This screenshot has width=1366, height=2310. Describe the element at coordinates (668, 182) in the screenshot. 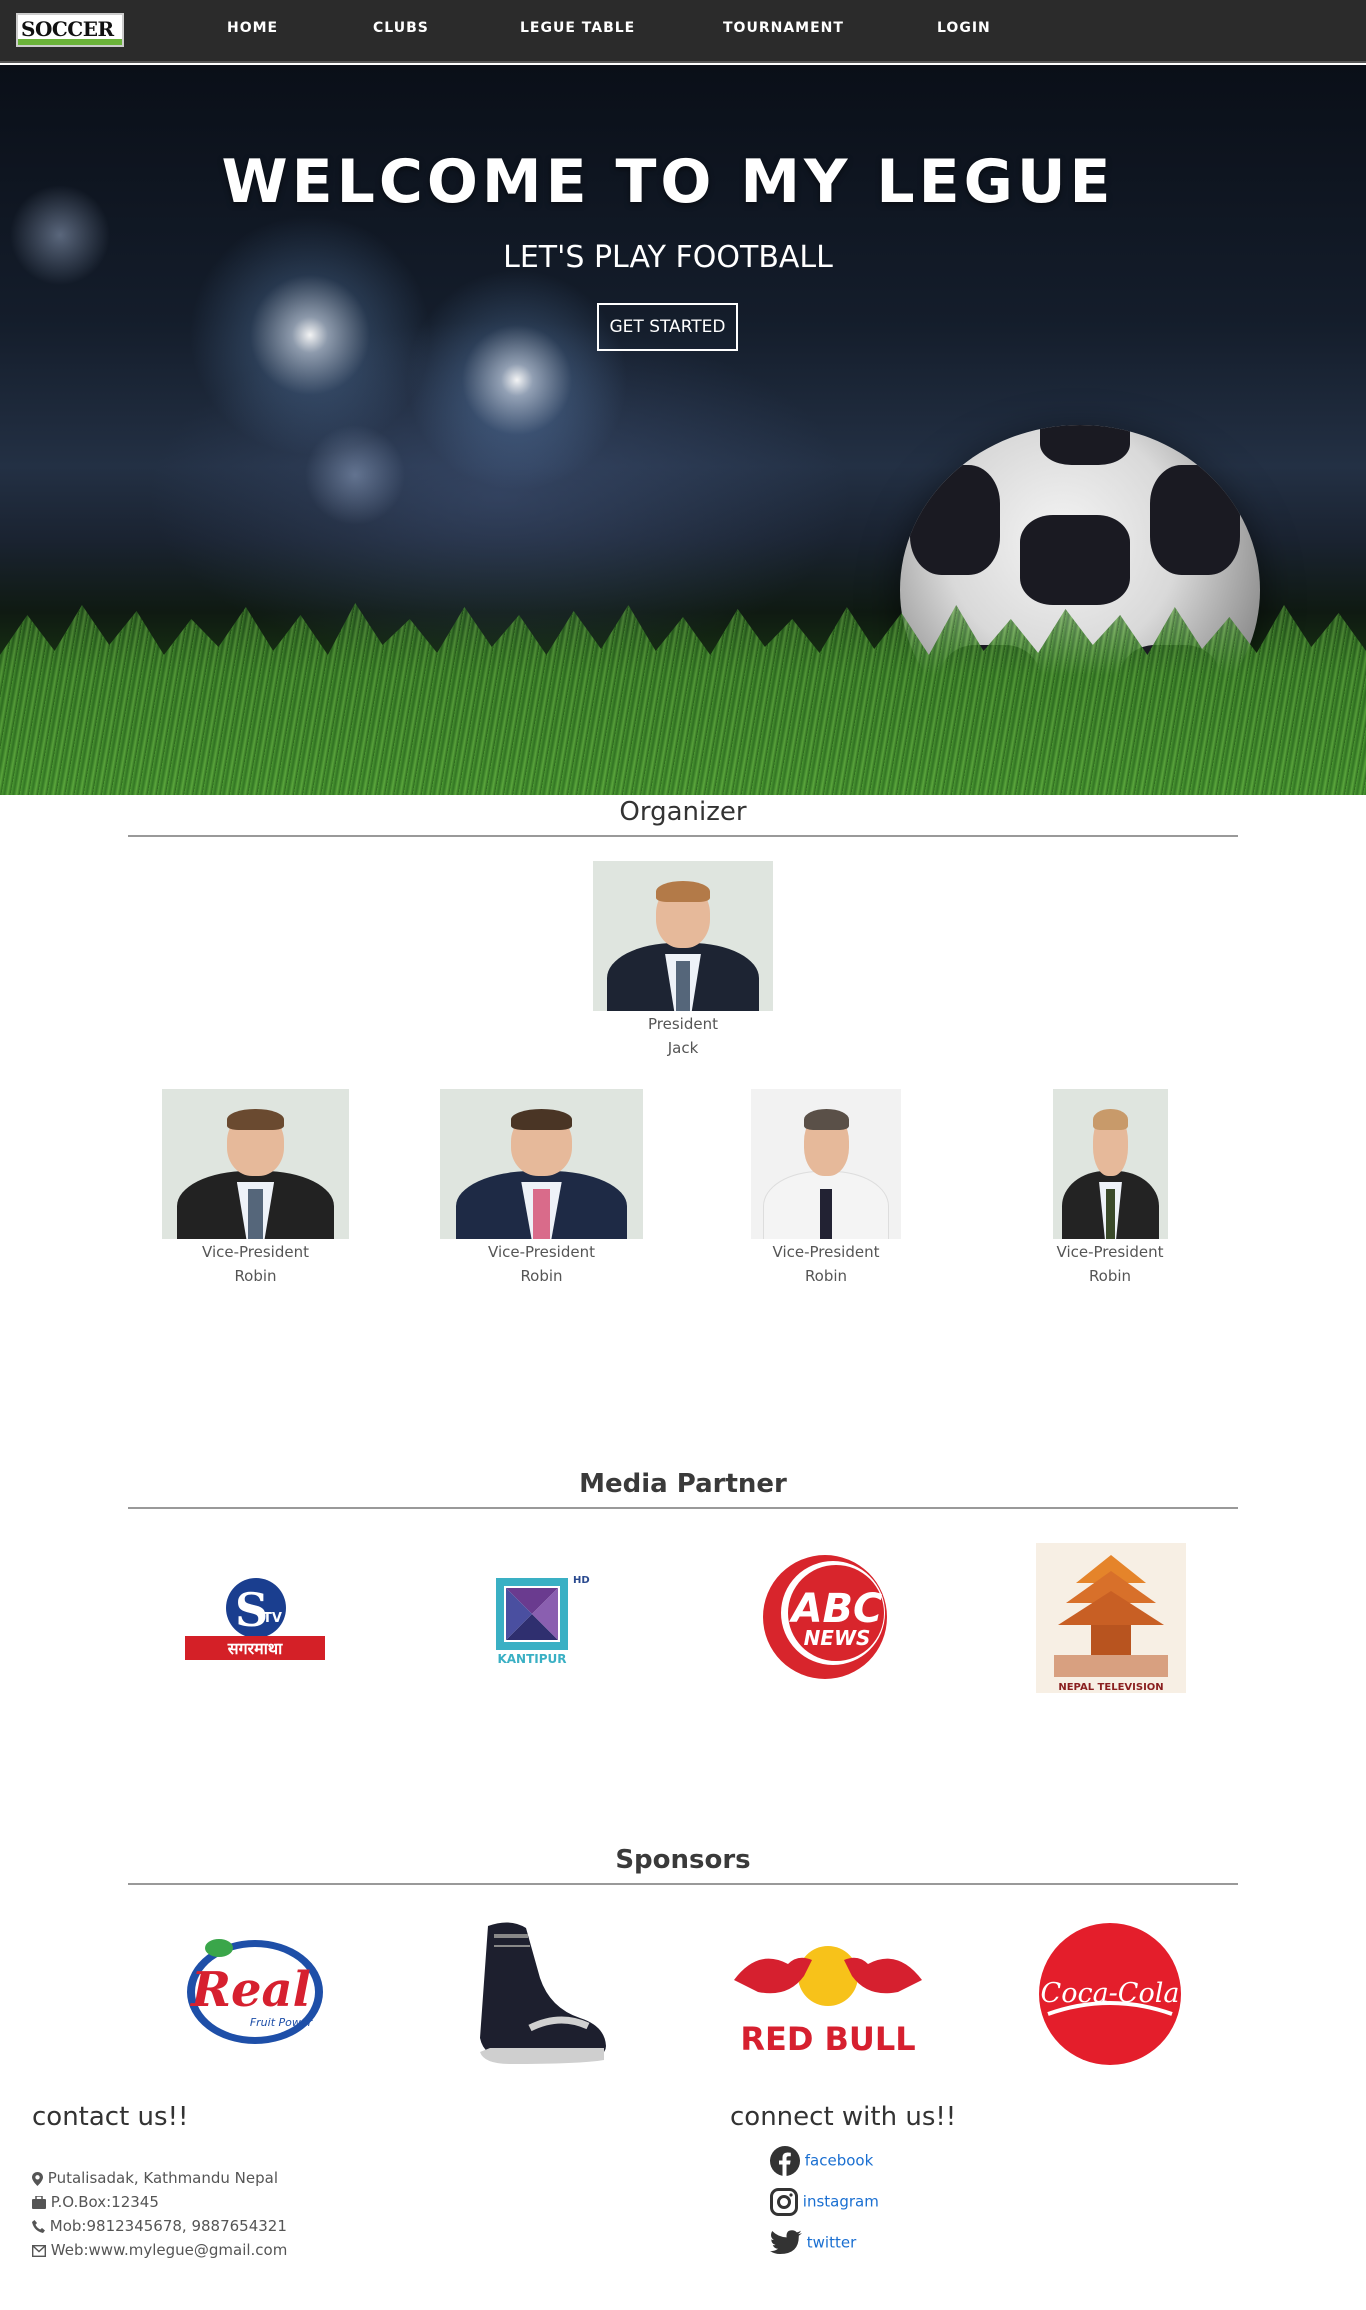

I see `hero-title: WELCOME TO MY LEGUE` at that location.